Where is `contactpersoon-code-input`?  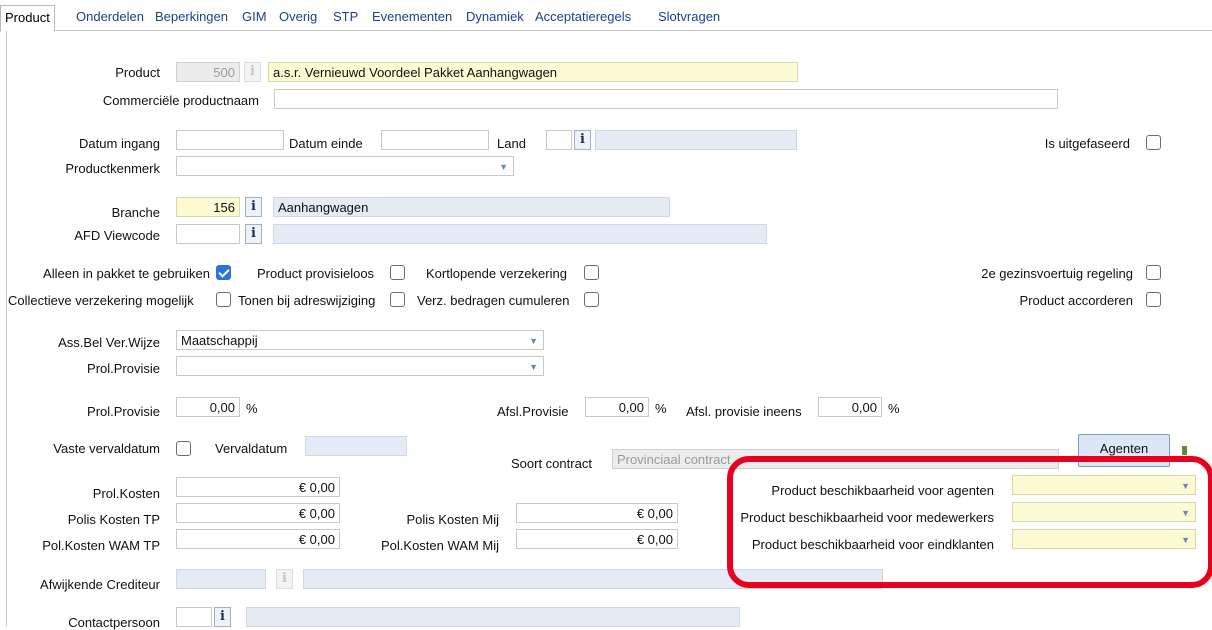
contactpersoon-code-input is located at coordinates (194, 617).